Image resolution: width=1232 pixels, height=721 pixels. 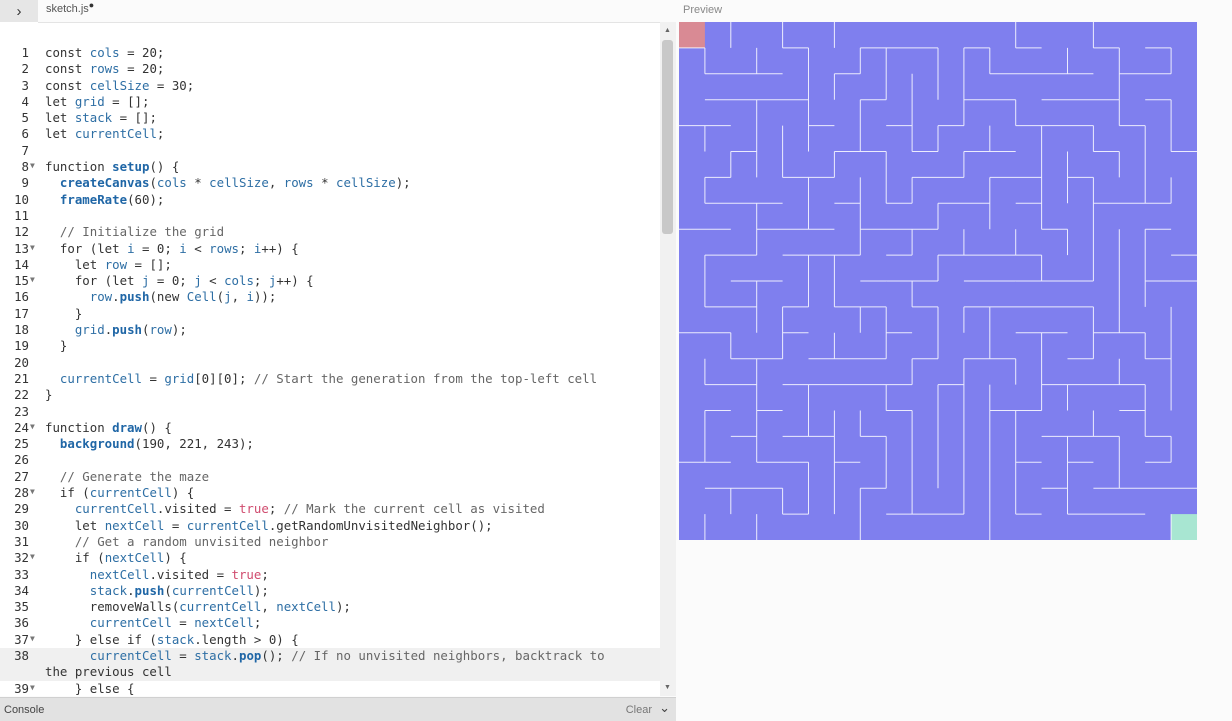 I want to click on sidebar-toggle-button: ›, so click(x=19, y=11).